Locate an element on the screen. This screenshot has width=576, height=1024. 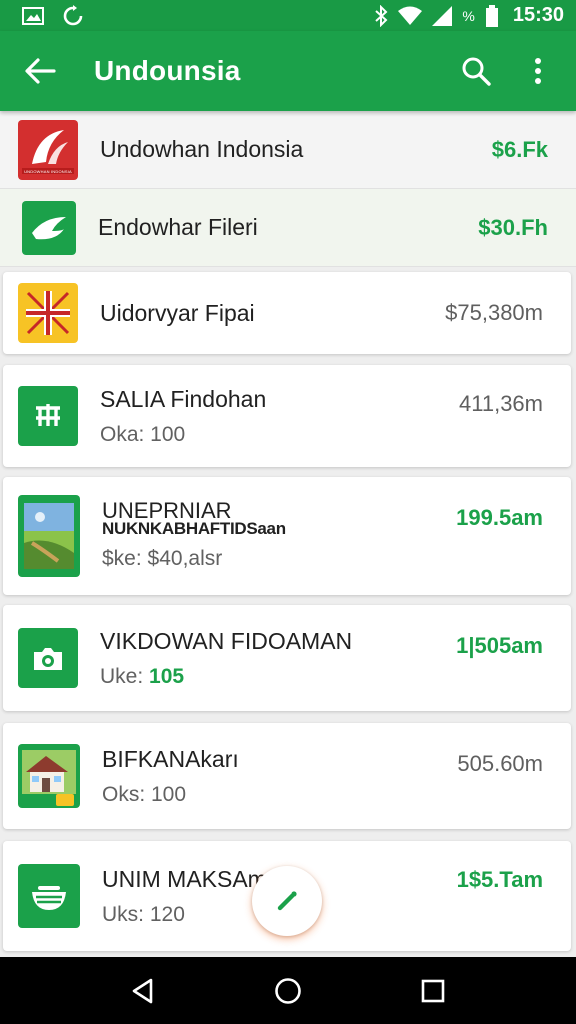
app-bar: Undounsia is located at coordinates (288, 71).